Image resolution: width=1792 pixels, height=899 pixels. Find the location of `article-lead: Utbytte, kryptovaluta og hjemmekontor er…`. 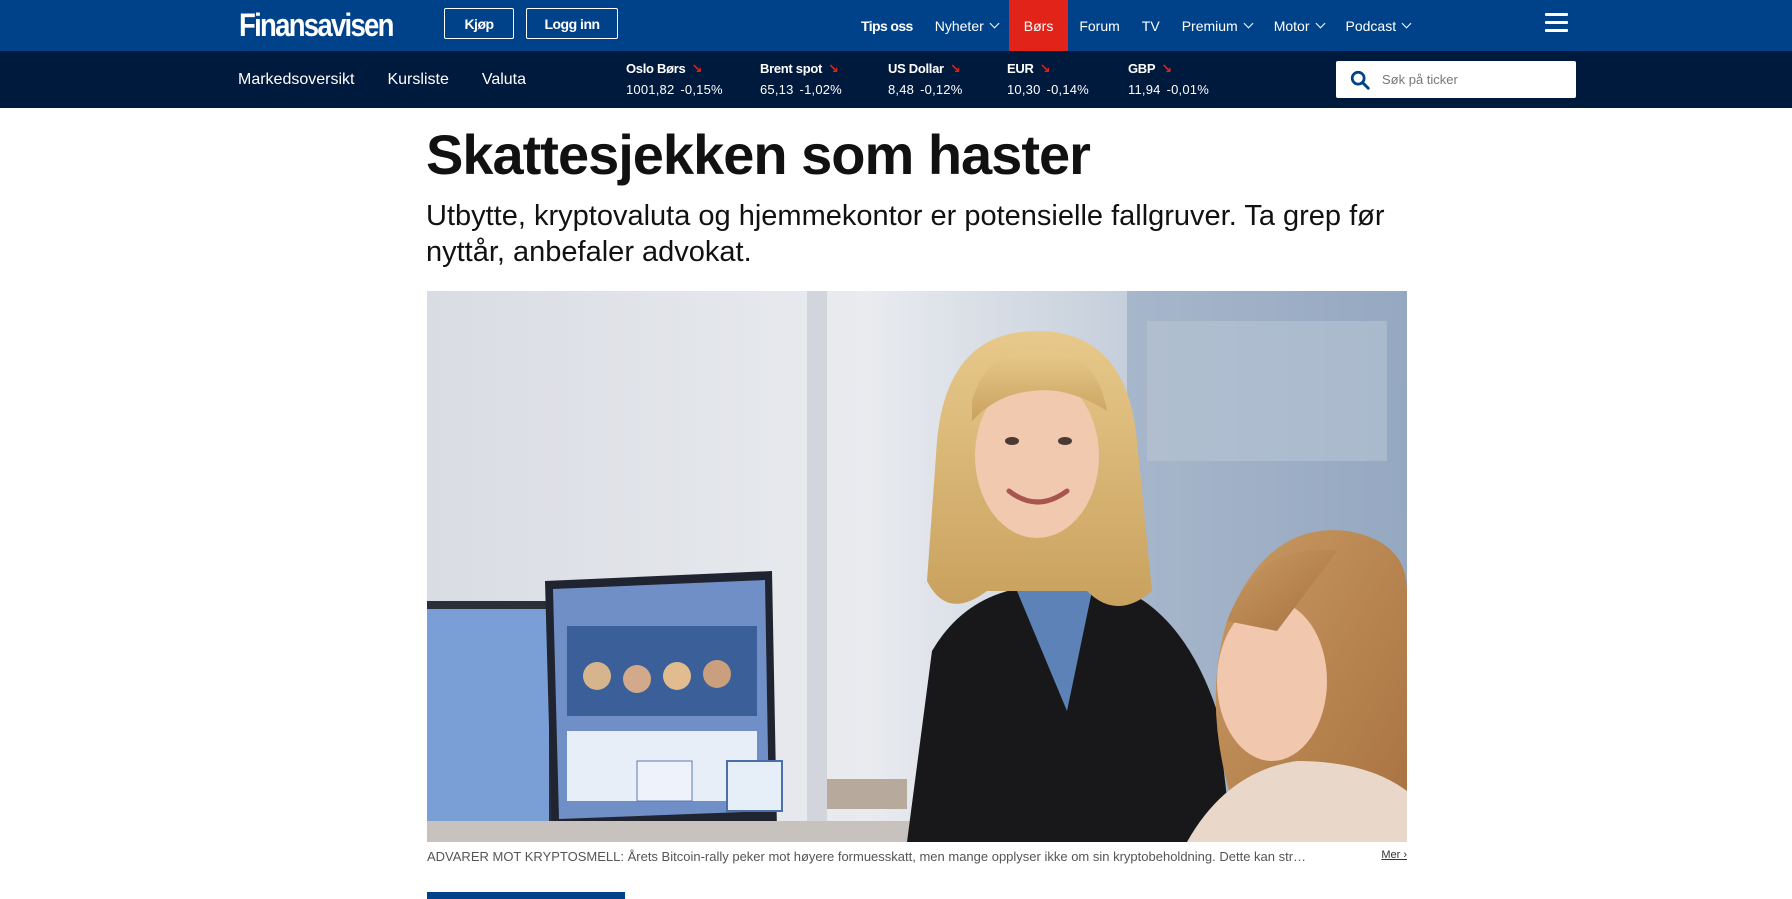

article-lead: Utbytte, kryptovaluta og hjemmekontor er… is located at coordinates (905, 234).